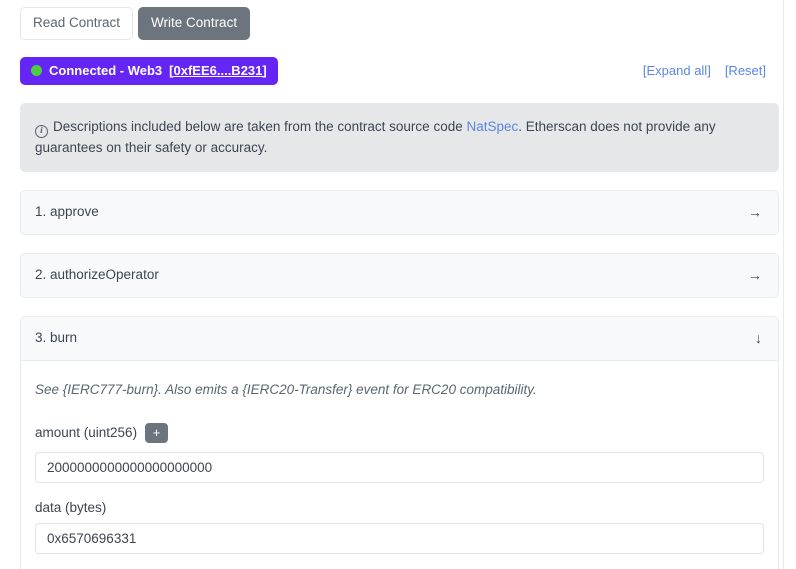 The image size is (796, 569). I want to click on function-title: 3. burn, so click(56, 337).